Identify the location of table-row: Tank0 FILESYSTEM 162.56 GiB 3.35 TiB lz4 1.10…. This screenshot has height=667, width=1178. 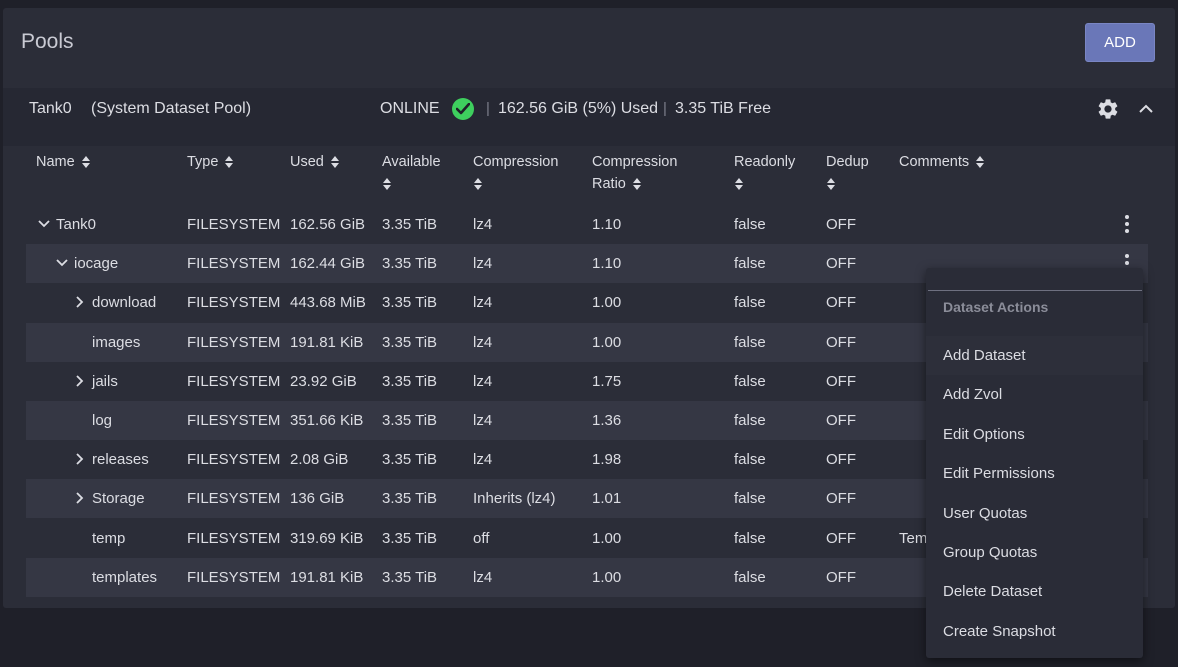
(587, 224).